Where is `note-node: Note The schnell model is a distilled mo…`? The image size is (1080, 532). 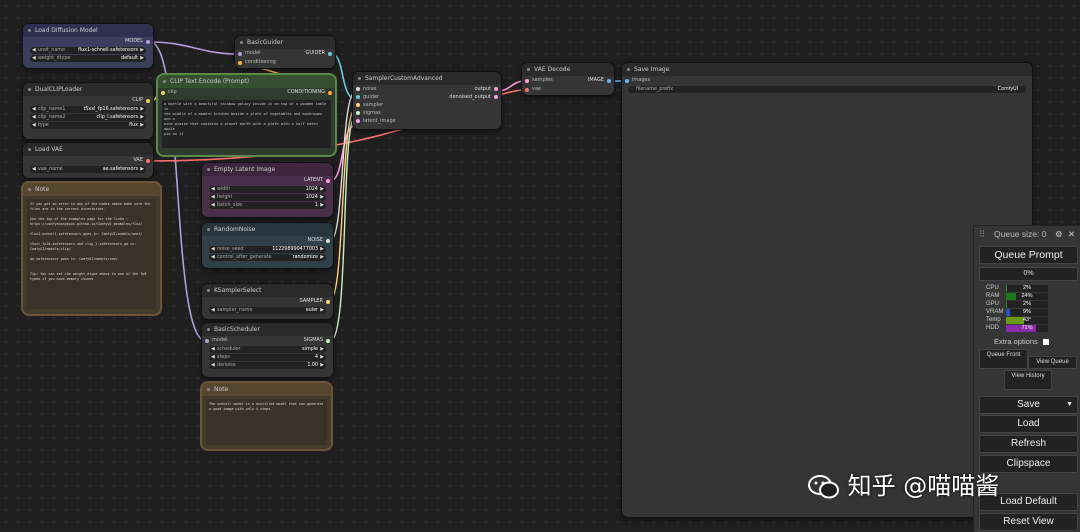 note-node: Note The schnell model is a distilled mo… is located at coordinates (266, 416).